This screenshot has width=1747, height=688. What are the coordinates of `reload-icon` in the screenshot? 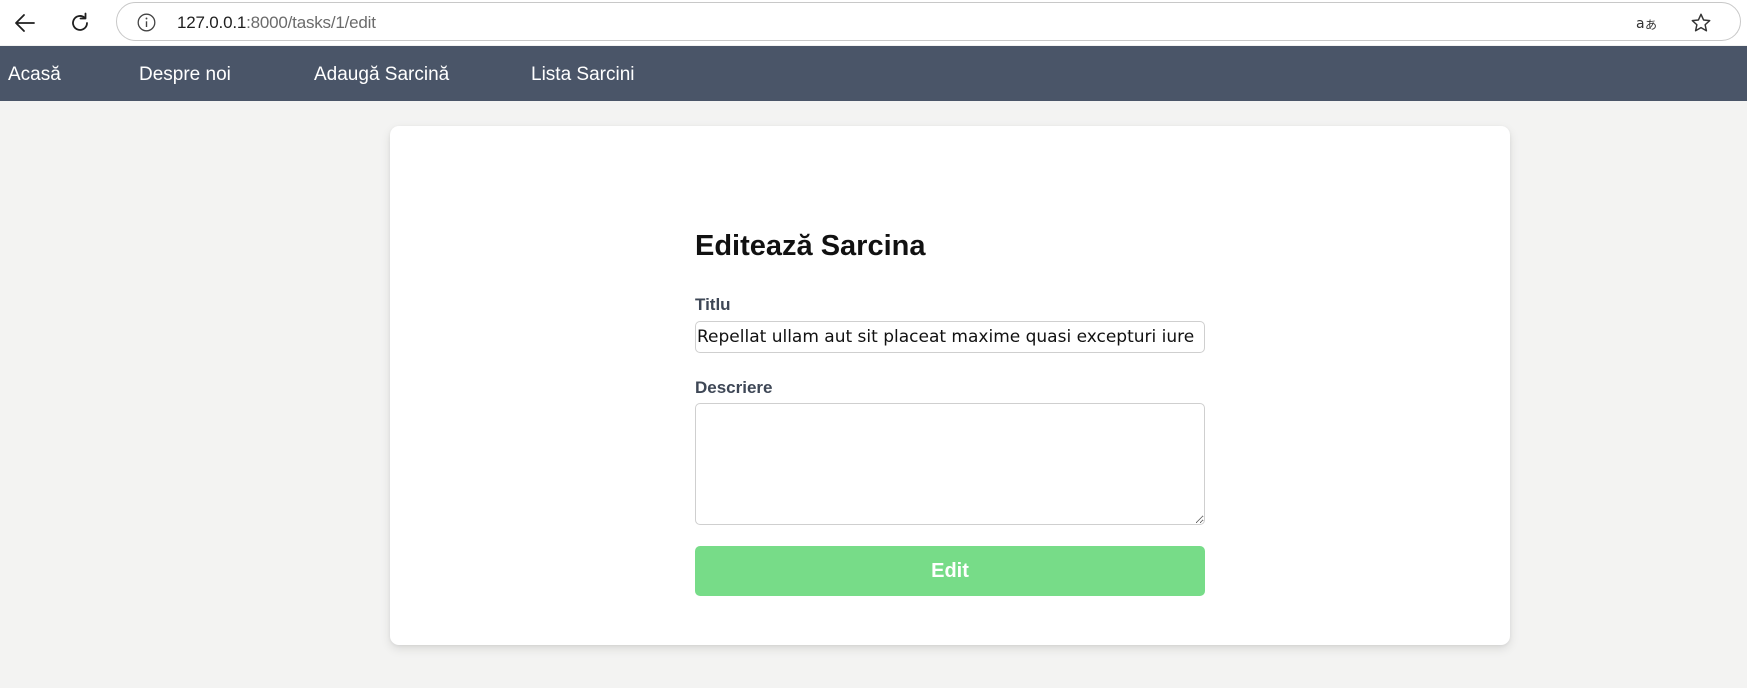 It's located at (80, 21).